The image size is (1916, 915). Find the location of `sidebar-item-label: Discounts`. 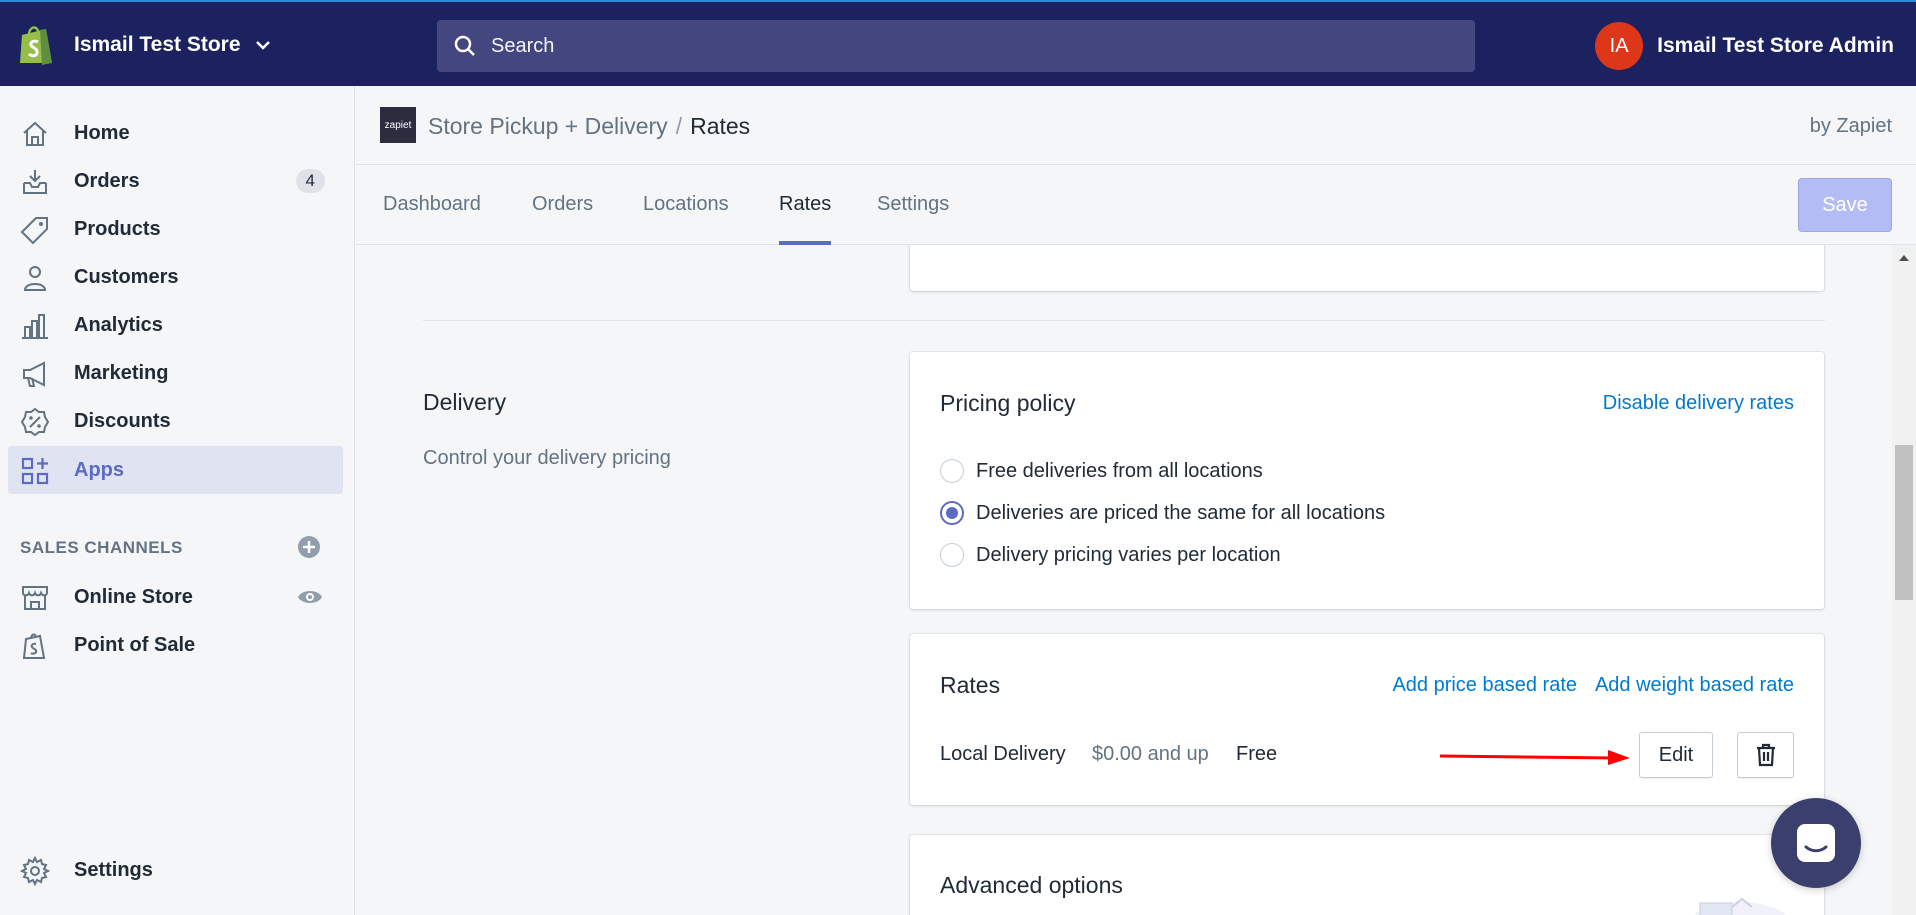

sidebar-item-label: Discounts is located at coordinates (122, 420).